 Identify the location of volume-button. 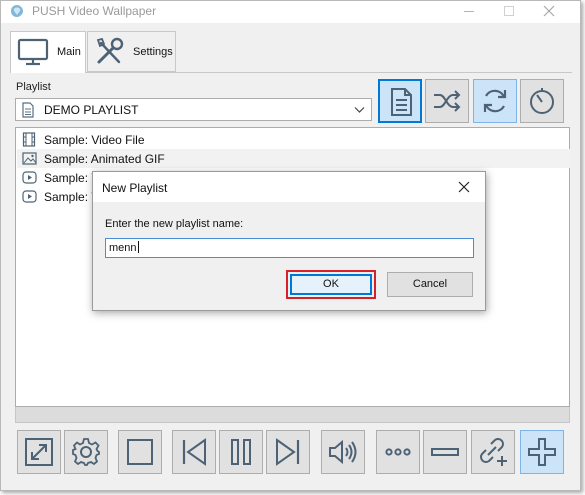
(343, 452).